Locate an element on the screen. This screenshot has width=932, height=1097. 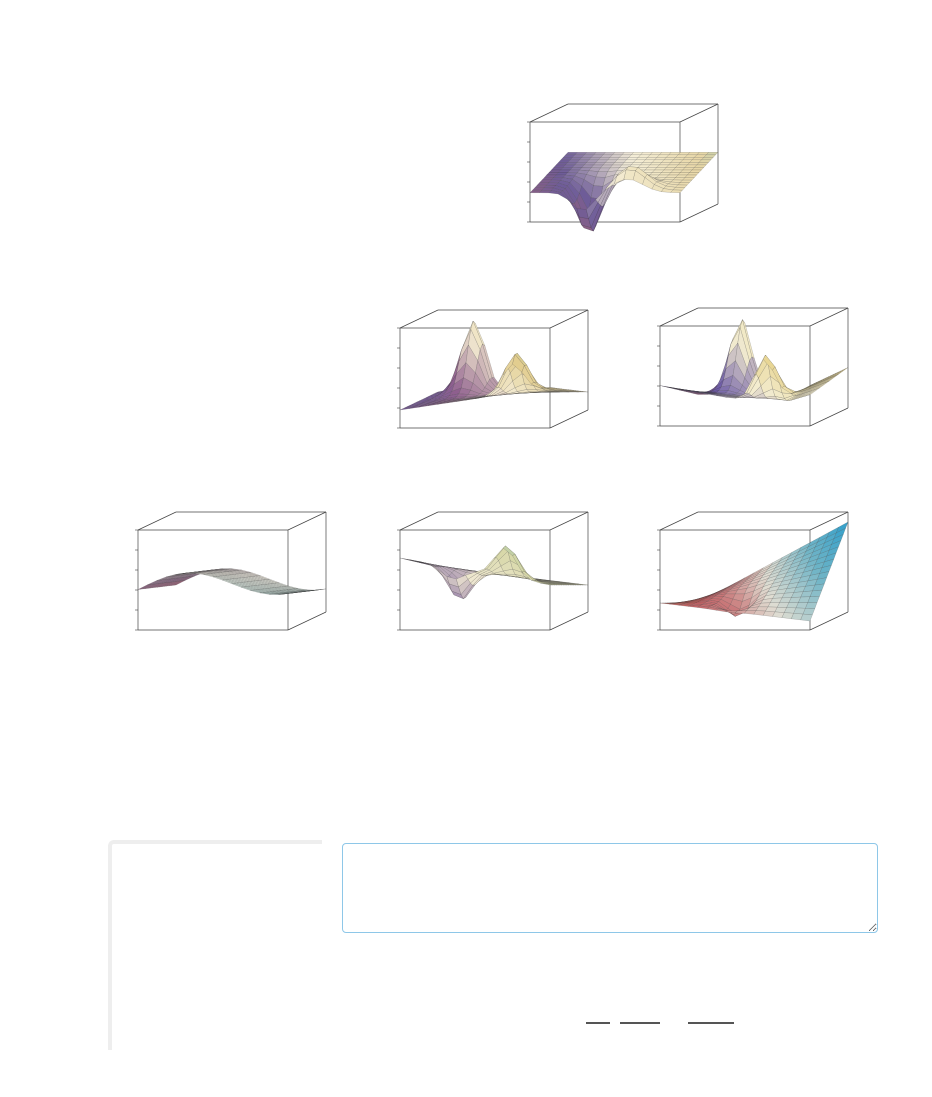
surface-plot-4-canvas is located at coordinates (231, 571).